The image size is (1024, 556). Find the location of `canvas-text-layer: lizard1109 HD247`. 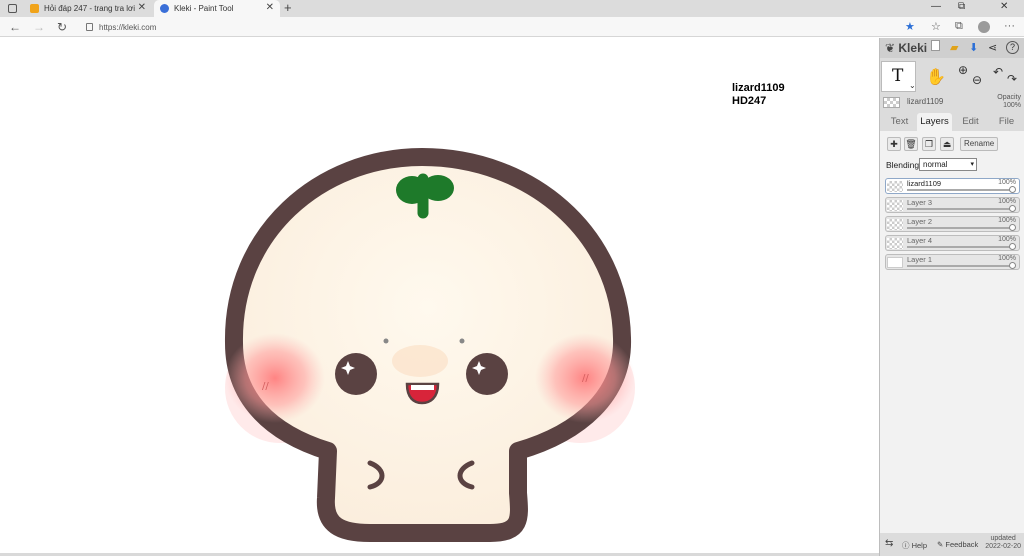

canvas-text-layer: lizard1109 HD247 is located at coordinates (758, 95).